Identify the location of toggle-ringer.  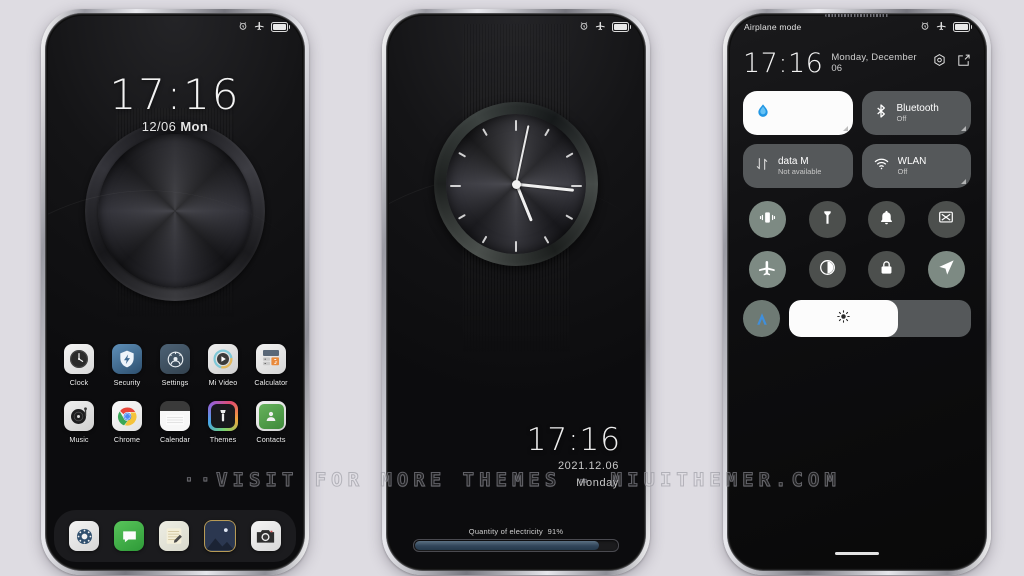
(887, 219).